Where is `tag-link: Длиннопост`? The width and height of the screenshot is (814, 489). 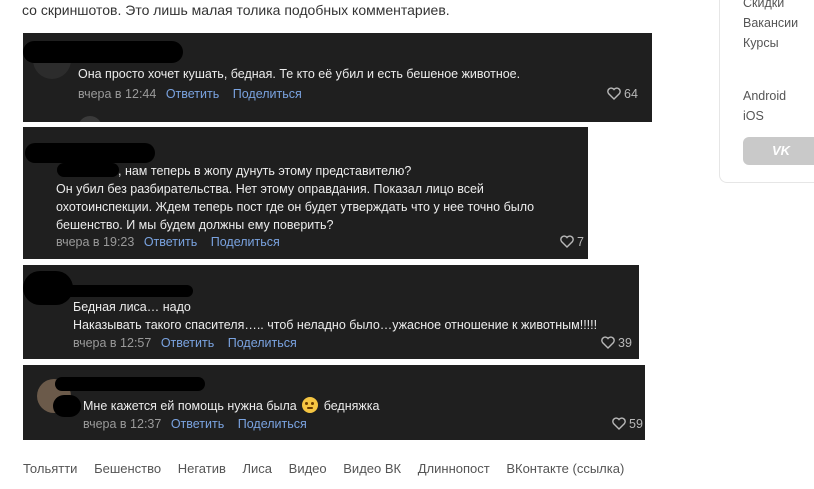 tag-link: Длиннопост is located at coordinates (454, 468).